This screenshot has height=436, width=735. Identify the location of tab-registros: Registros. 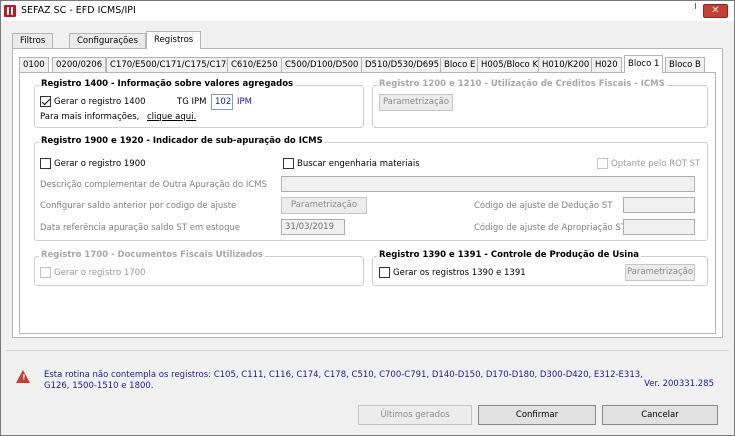
(174, 40).